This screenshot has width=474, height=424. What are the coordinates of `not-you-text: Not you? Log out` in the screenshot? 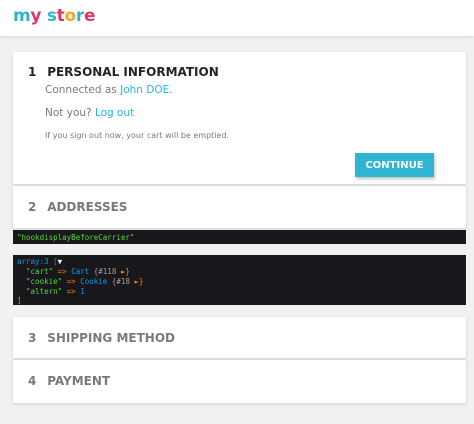 It's located at (89, 113).